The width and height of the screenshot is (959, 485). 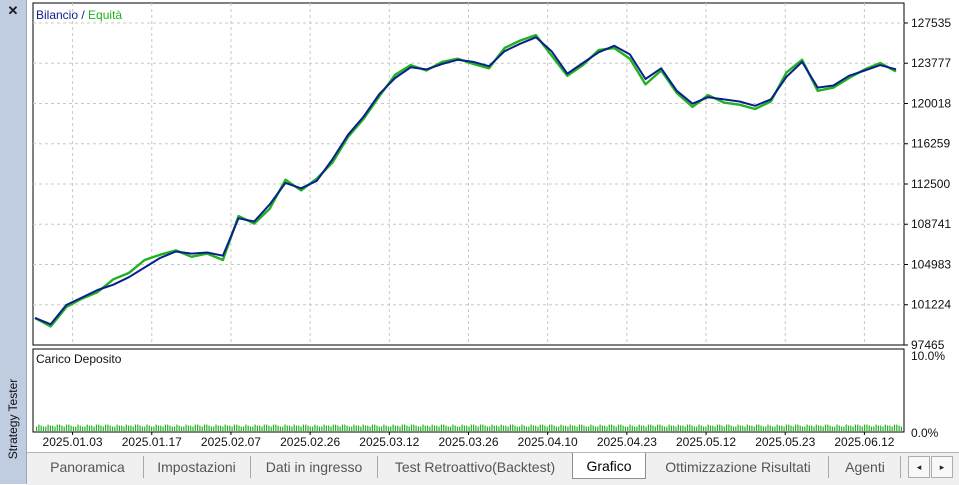 What do you see at coordinates (865, 467) in the screenshot?
I see `tab-agenti: Agenti` at bounding box center [865, 467].